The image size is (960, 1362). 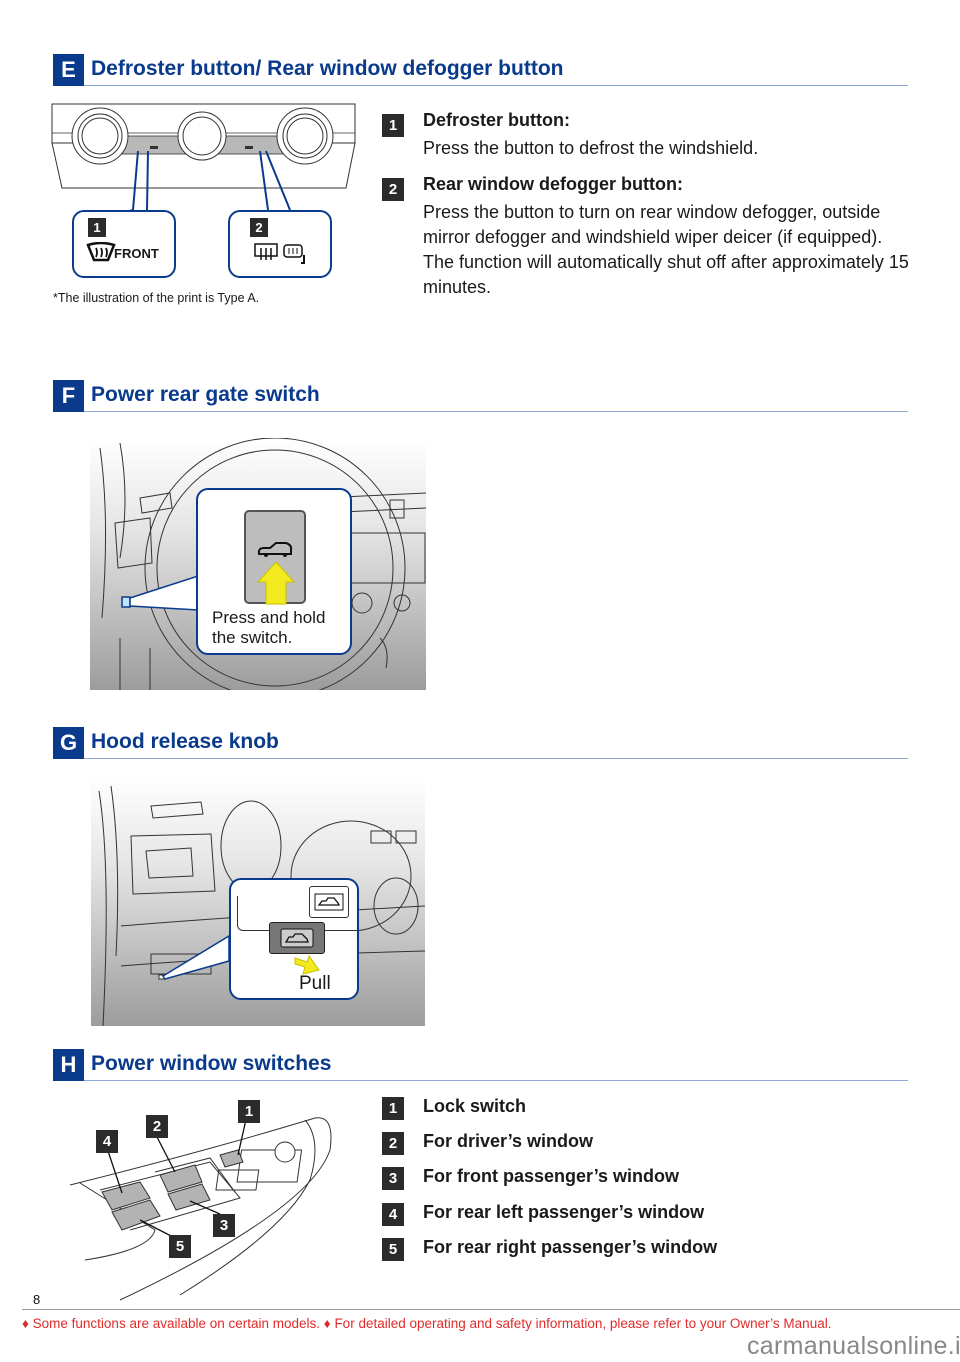 What do you see at coordinates (68, 1065) in the screenshot?
I see `section-letter: H` at bounding box center [68, 1065].